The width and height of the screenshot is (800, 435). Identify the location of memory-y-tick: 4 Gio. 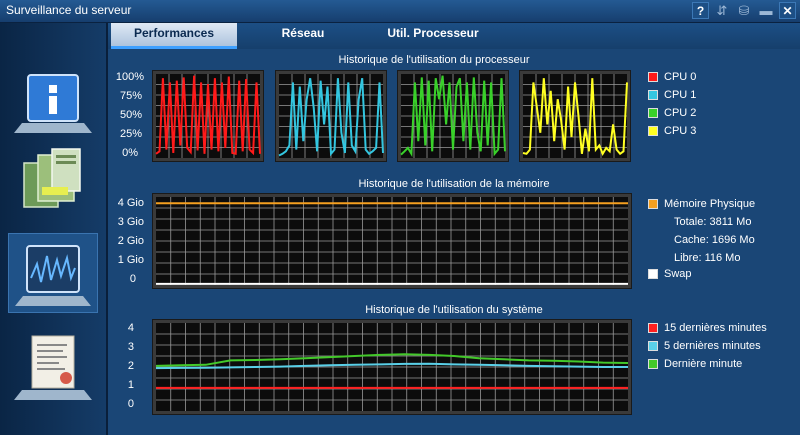
(130, 203).